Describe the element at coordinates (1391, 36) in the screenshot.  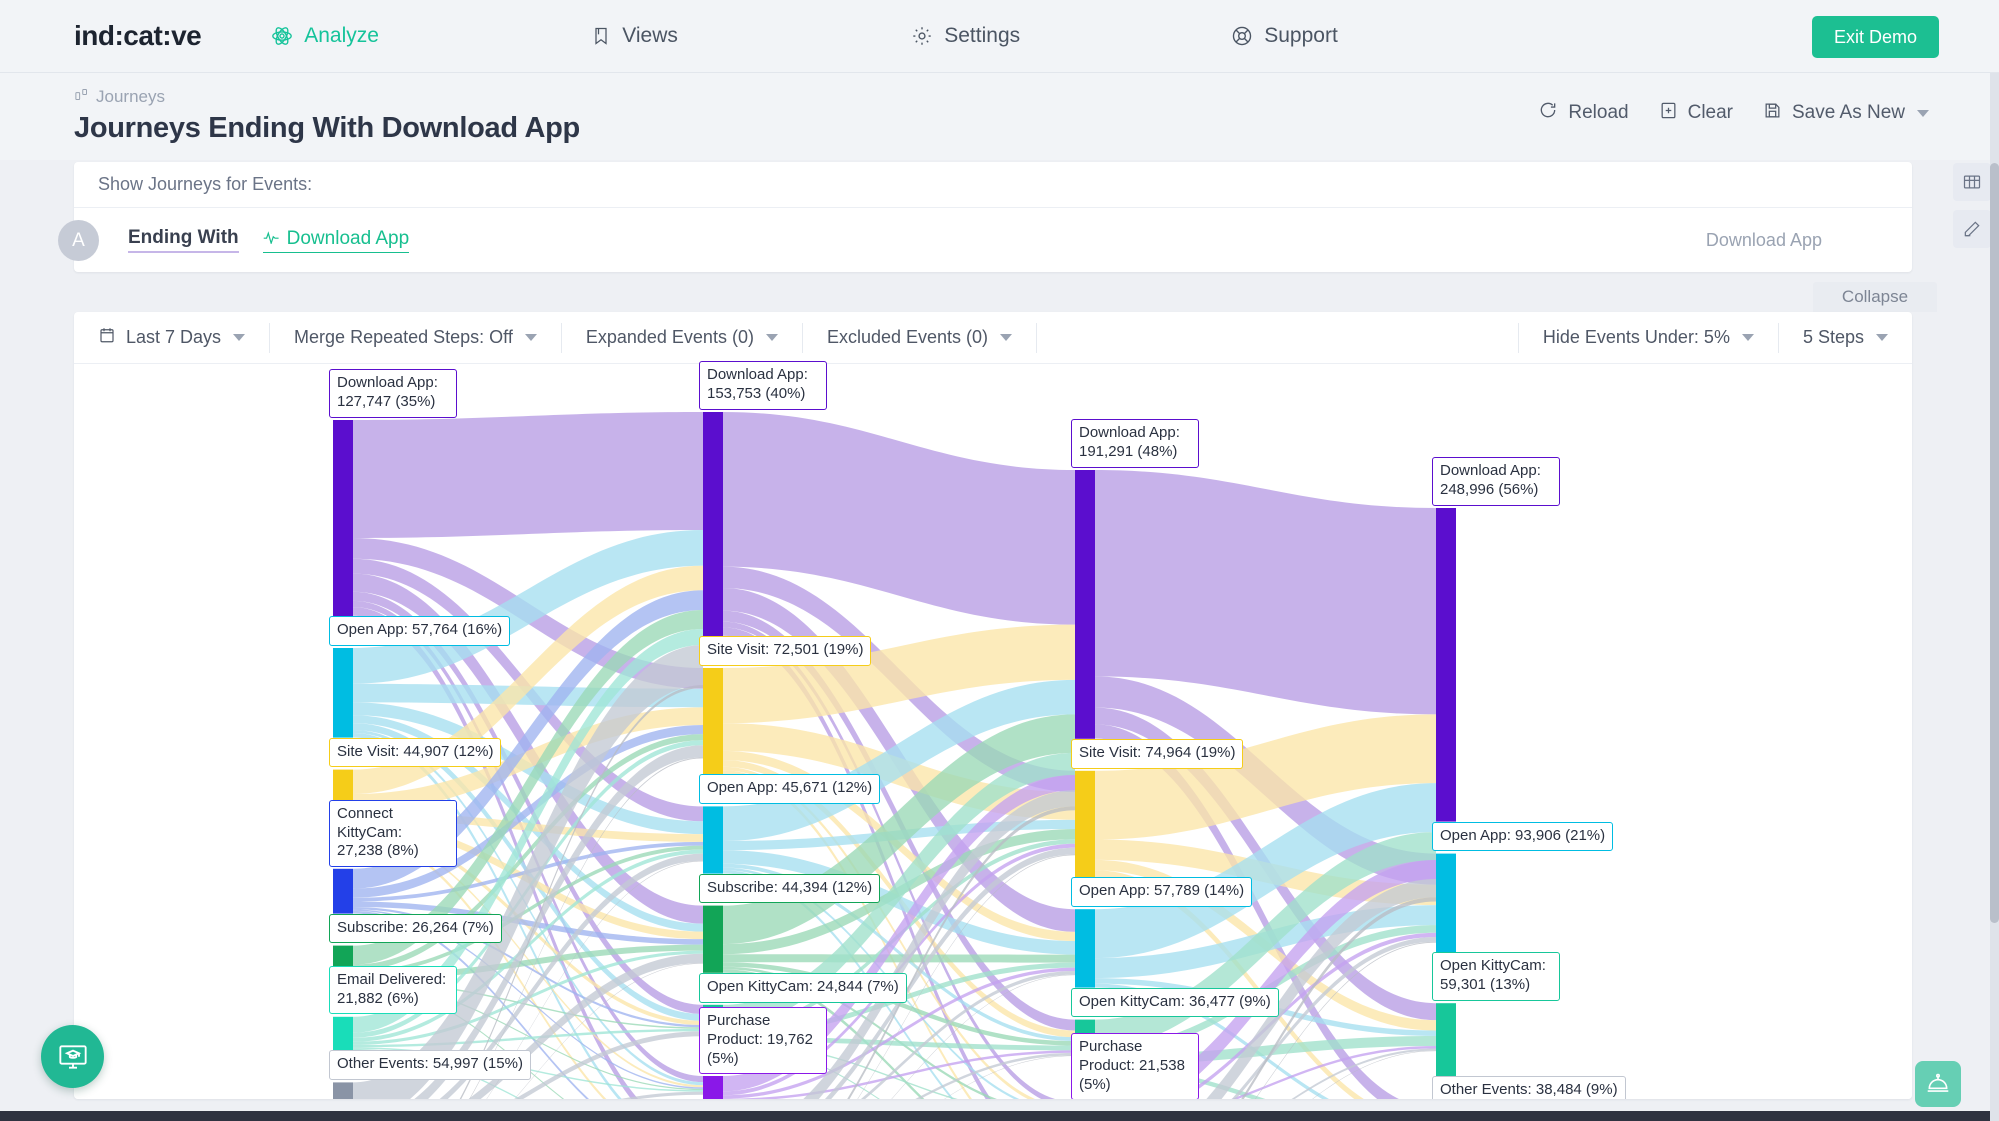
I see `nav-item-support: Support` at that location.